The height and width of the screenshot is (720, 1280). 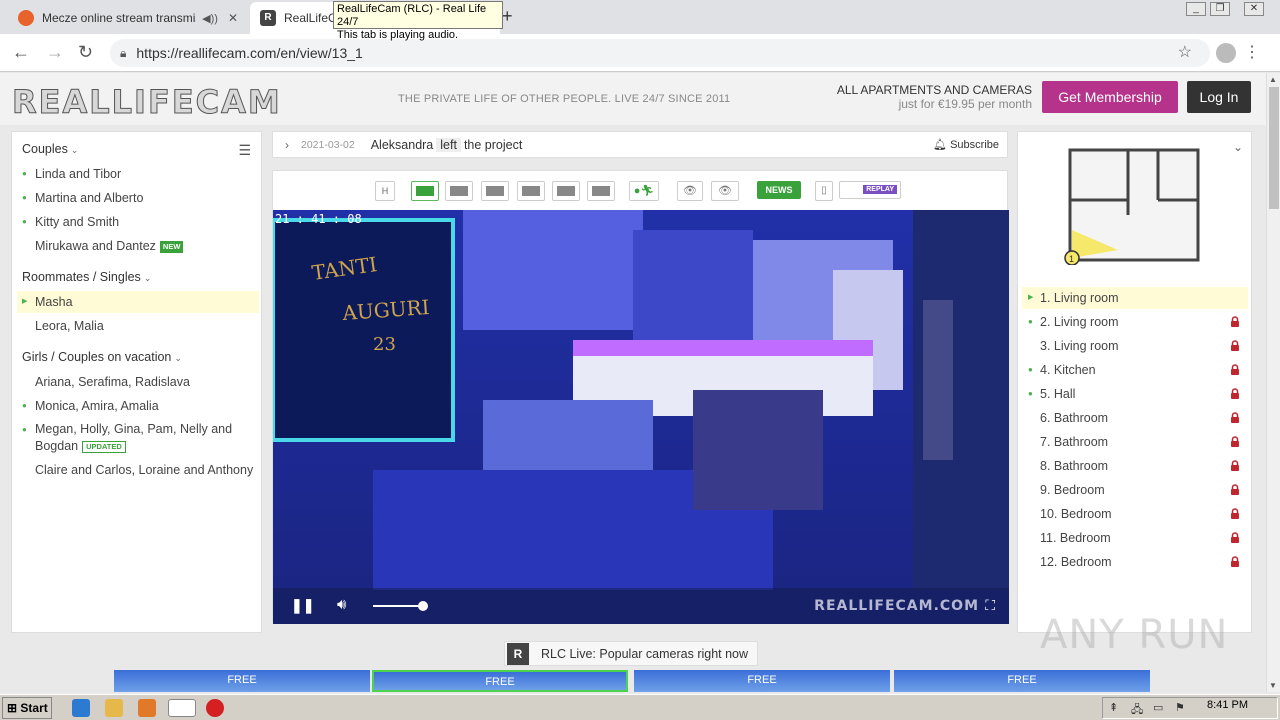 I want to click on chrome-icon, so click(x=182, y=708).